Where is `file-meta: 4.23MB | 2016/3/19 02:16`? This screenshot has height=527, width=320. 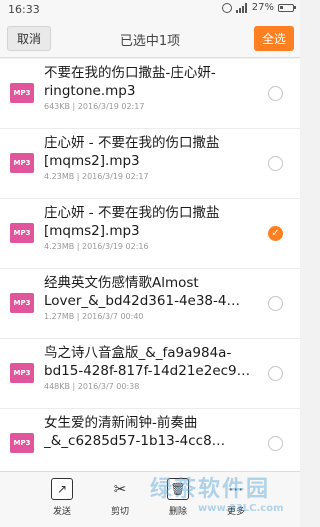
file-meta: 4.23MB | 2016/3/19 02:16 is located at coordinates (96, 246).